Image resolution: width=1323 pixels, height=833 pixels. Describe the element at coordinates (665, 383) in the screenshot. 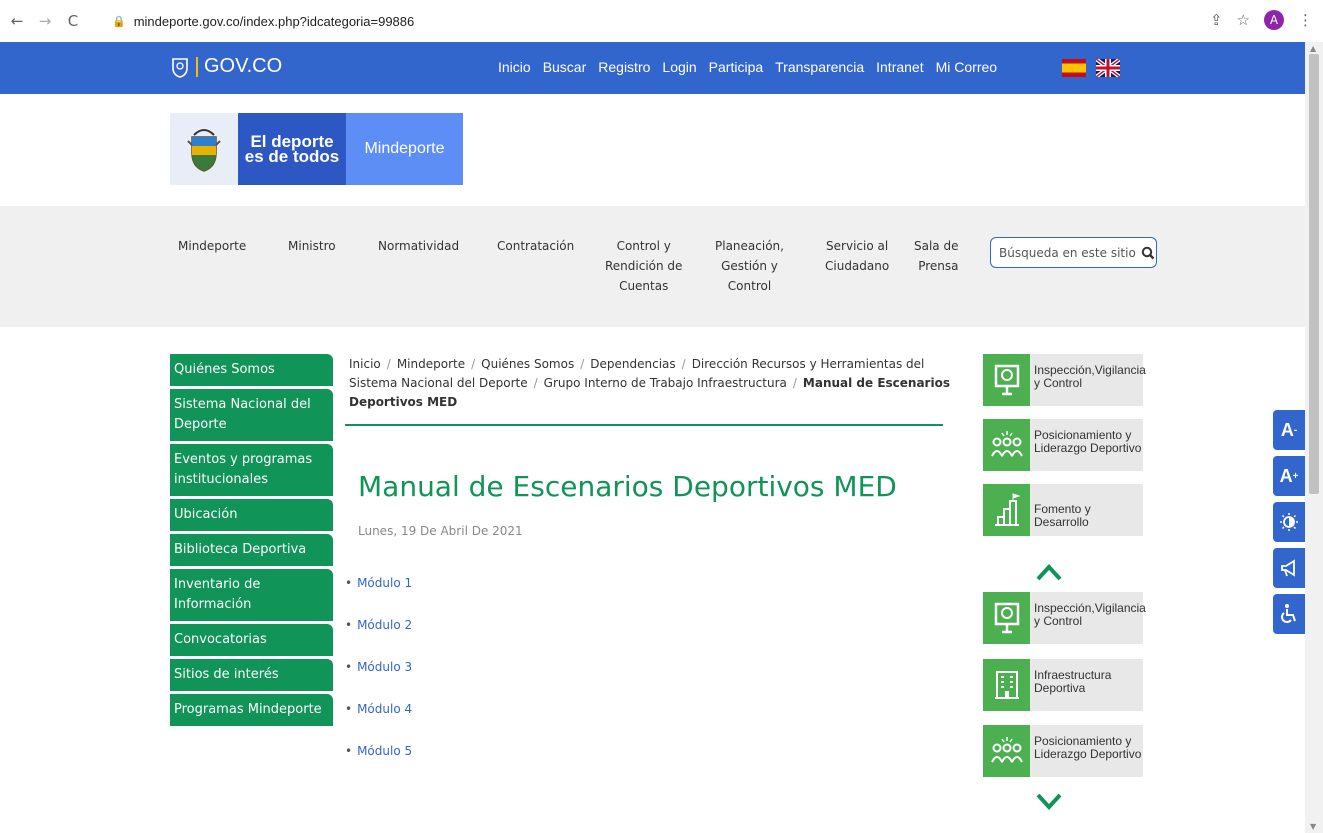

I see `breadcrumb-item-grupo-infraestructura: Grupo Interno de Trabajo Infraestructura` at that location.